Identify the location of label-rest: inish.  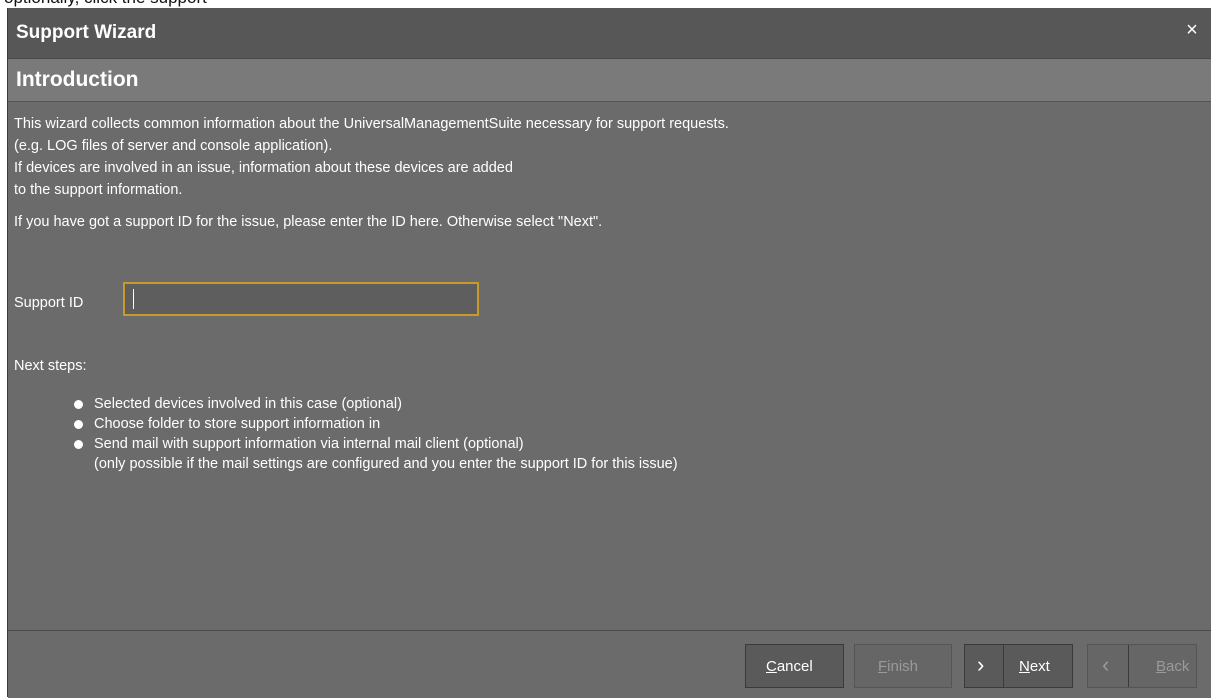
(903, 666).